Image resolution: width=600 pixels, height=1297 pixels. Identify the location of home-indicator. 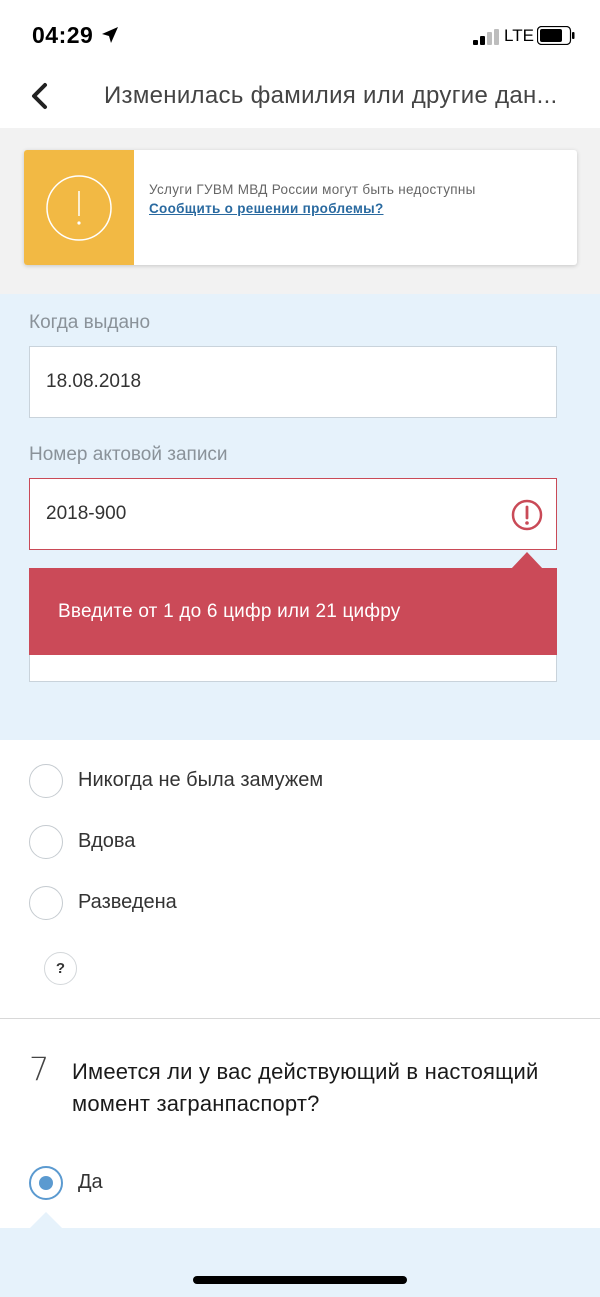
(300, 1280).